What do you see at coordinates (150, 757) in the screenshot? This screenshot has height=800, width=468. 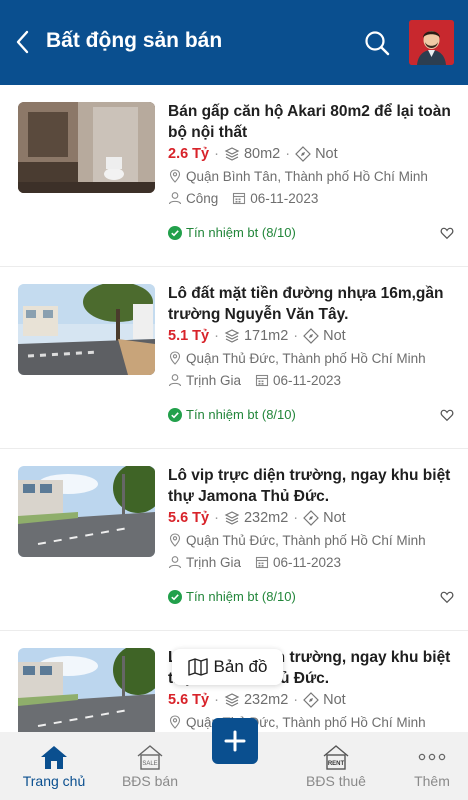 I see `sale-house-icon: SALE` at bounding box center [150, 757].